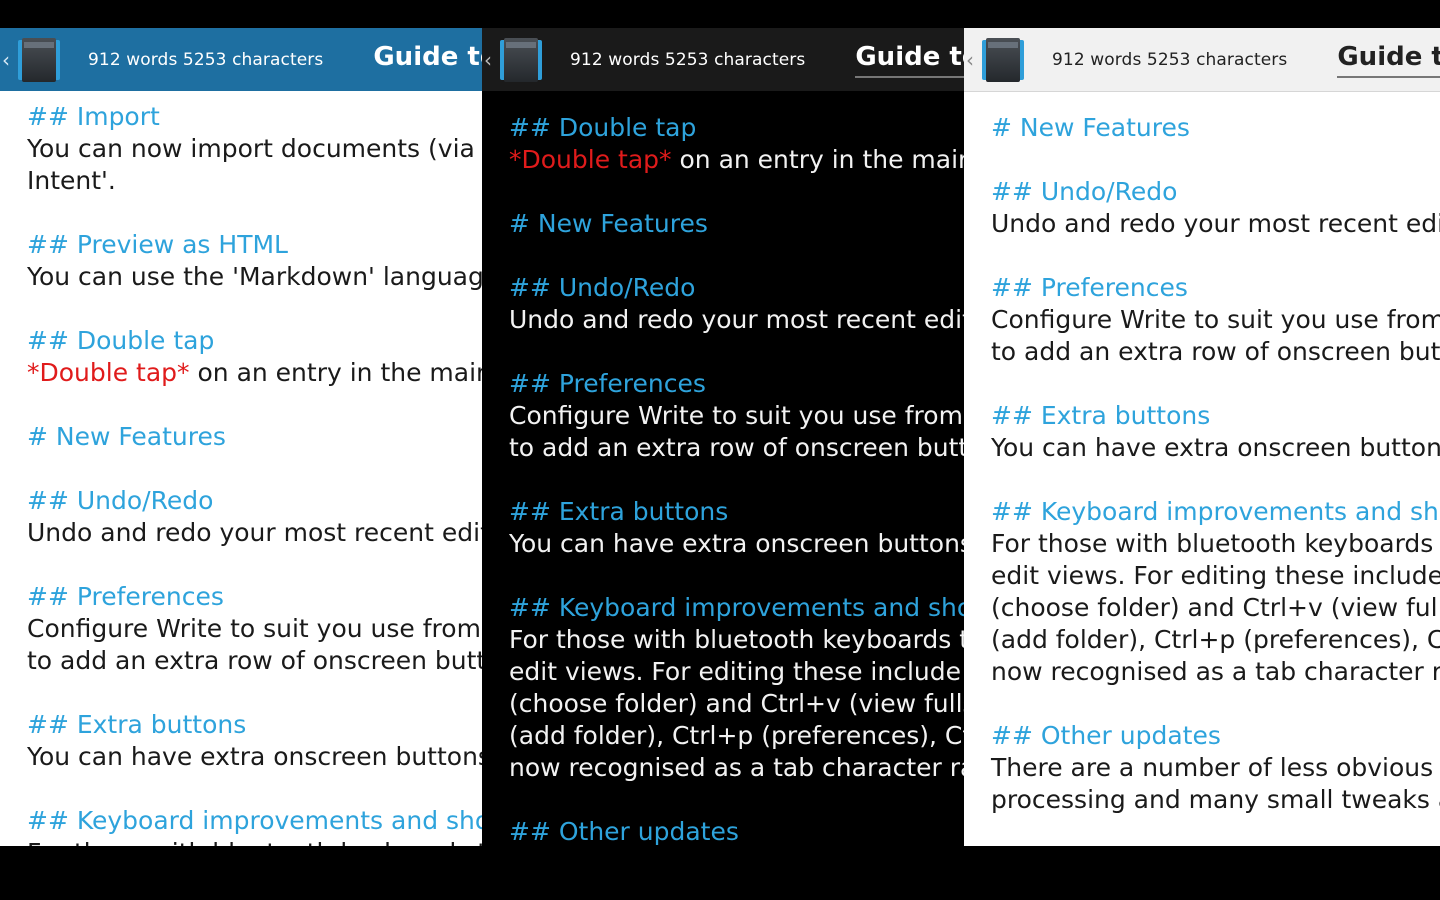 The height and width of the screenshot is (900, 1440). Describe the element at coordinates (93, 116) in the screenshot. I see `markdown-heading-line: ## Import` at that location.